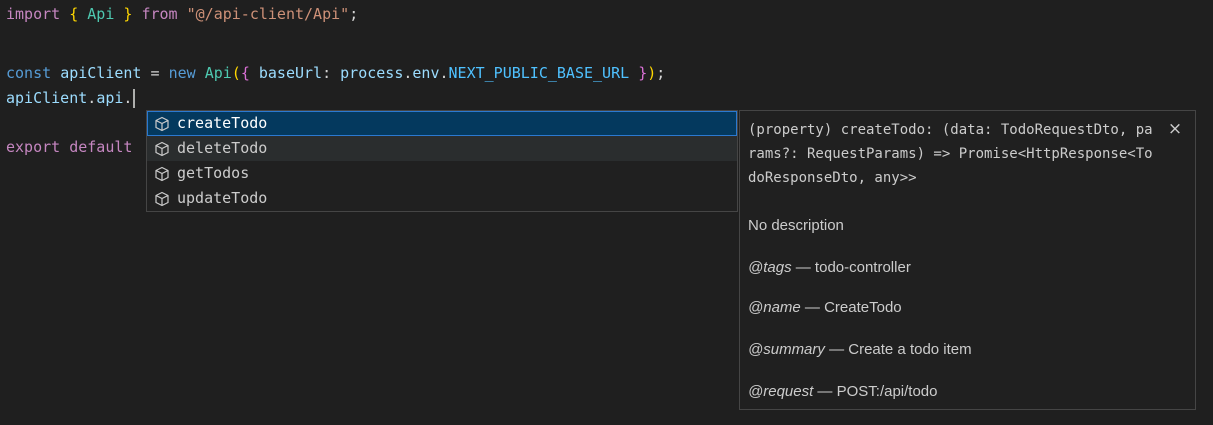  Describe the element at coordinates (1175, 129) in the screenshot. I see `close-icon: ×` at that location.